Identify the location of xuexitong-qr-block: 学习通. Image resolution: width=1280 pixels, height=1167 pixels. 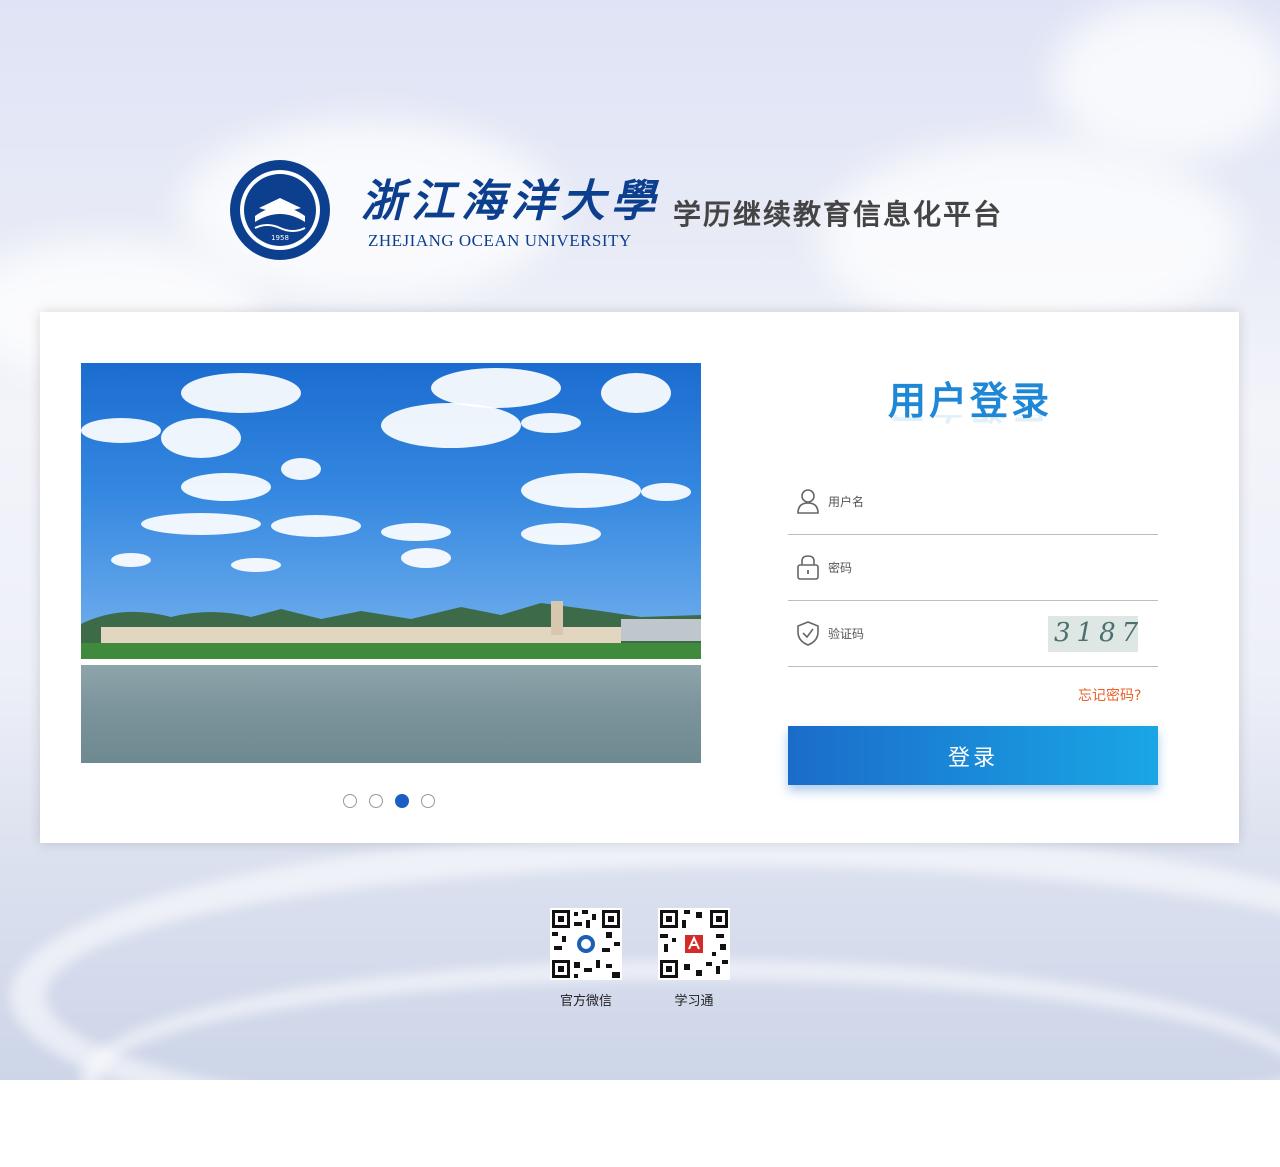
(694, 958).